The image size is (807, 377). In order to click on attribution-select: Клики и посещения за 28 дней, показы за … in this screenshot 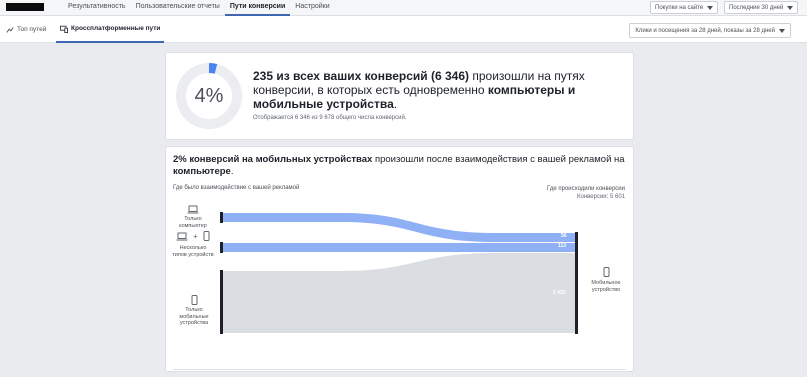, I will do `click(710, 30)`.